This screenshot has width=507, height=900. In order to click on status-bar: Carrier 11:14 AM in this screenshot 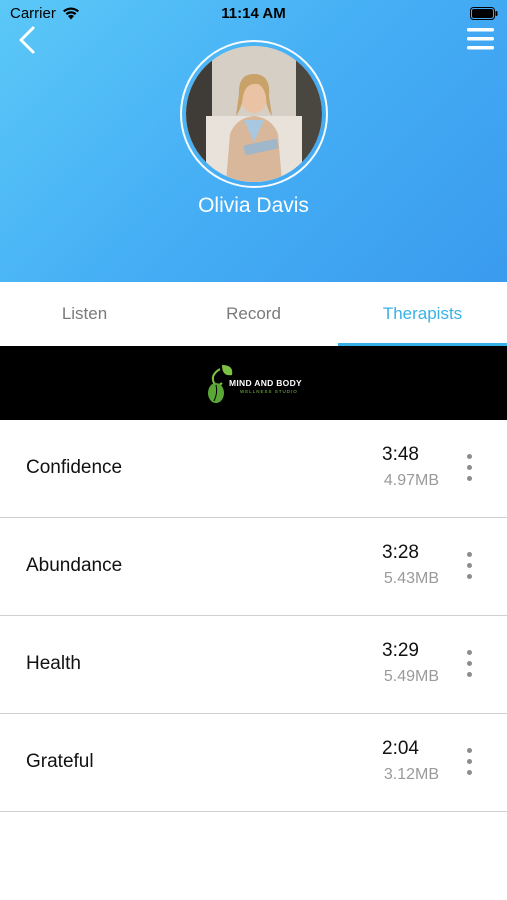, I will do `click(253, 14)`.